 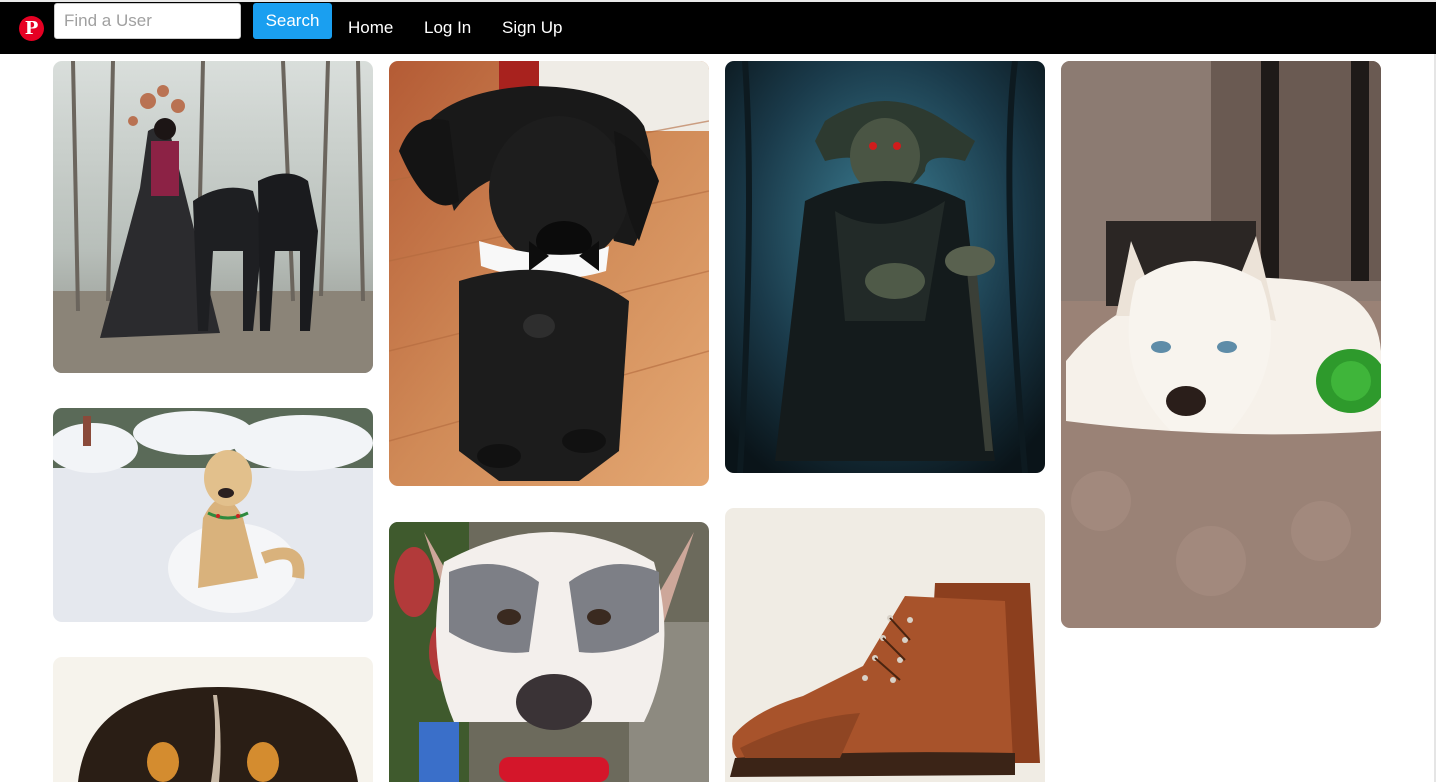 What do you see at coordinates (31, 28) in the screenshot?
I see `pinterest-logo-icon: P` at bounding box center [31, 28].